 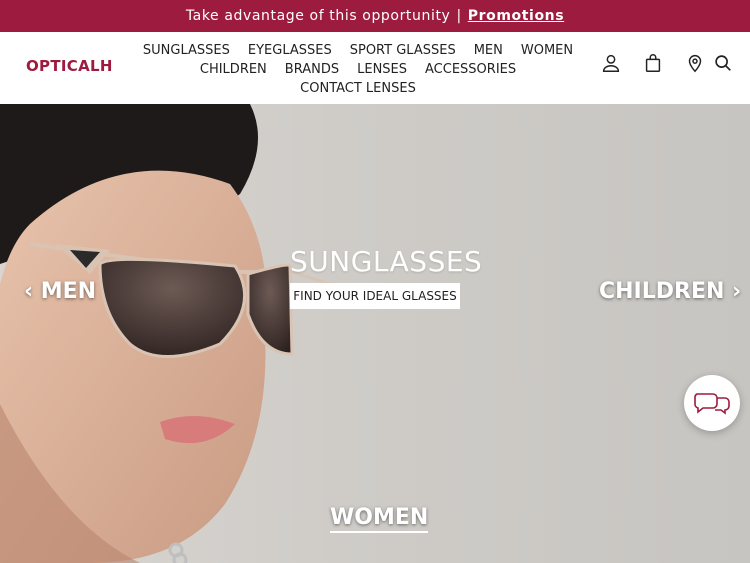 What do you see at coordinates (670, 64) in the screenshot?
I see `header-icons` at bounding box center [670, 64].